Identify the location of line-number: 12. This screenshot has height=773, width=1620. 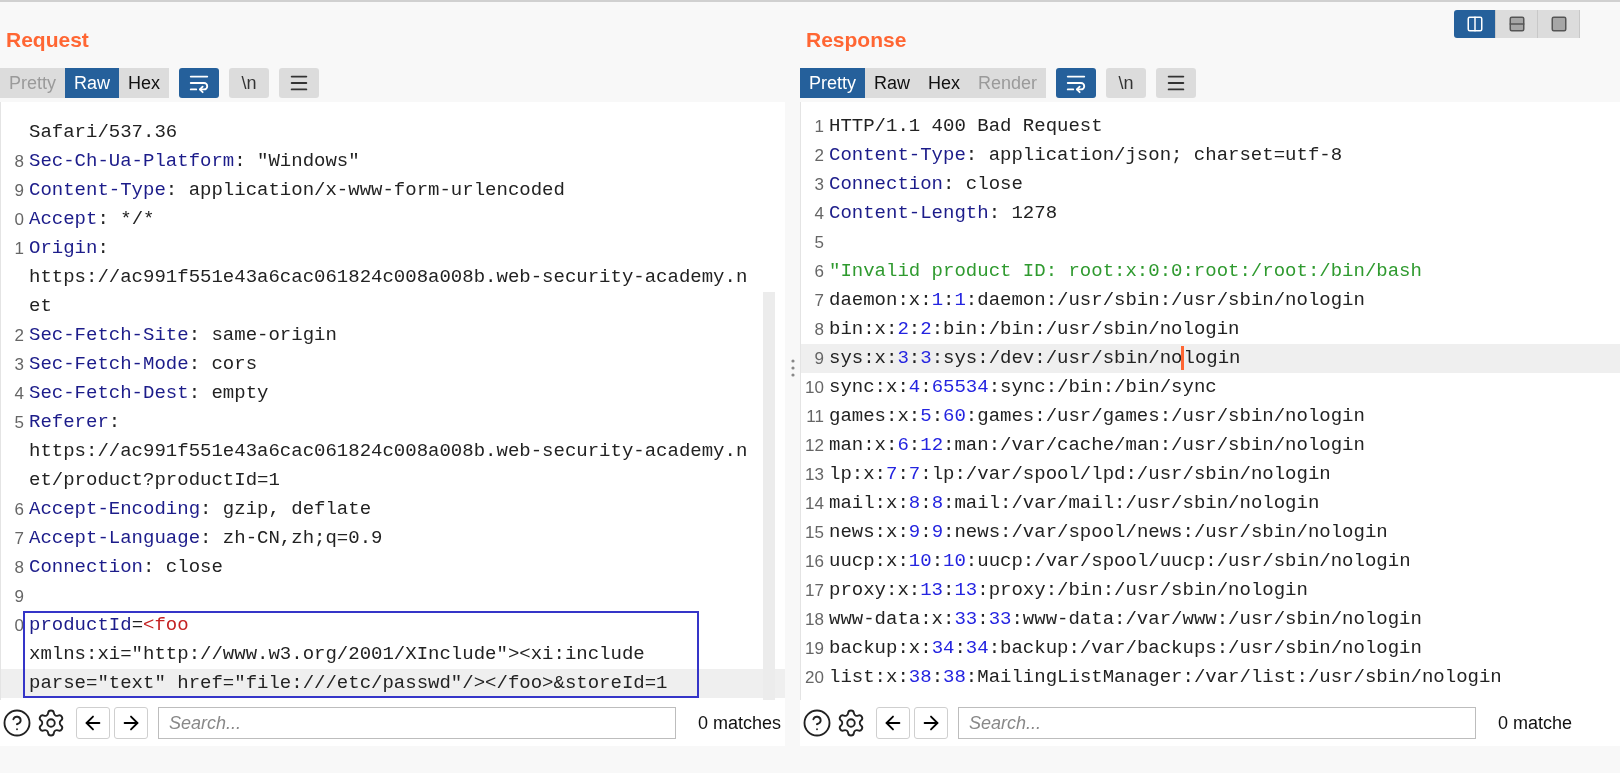
(814, 445).